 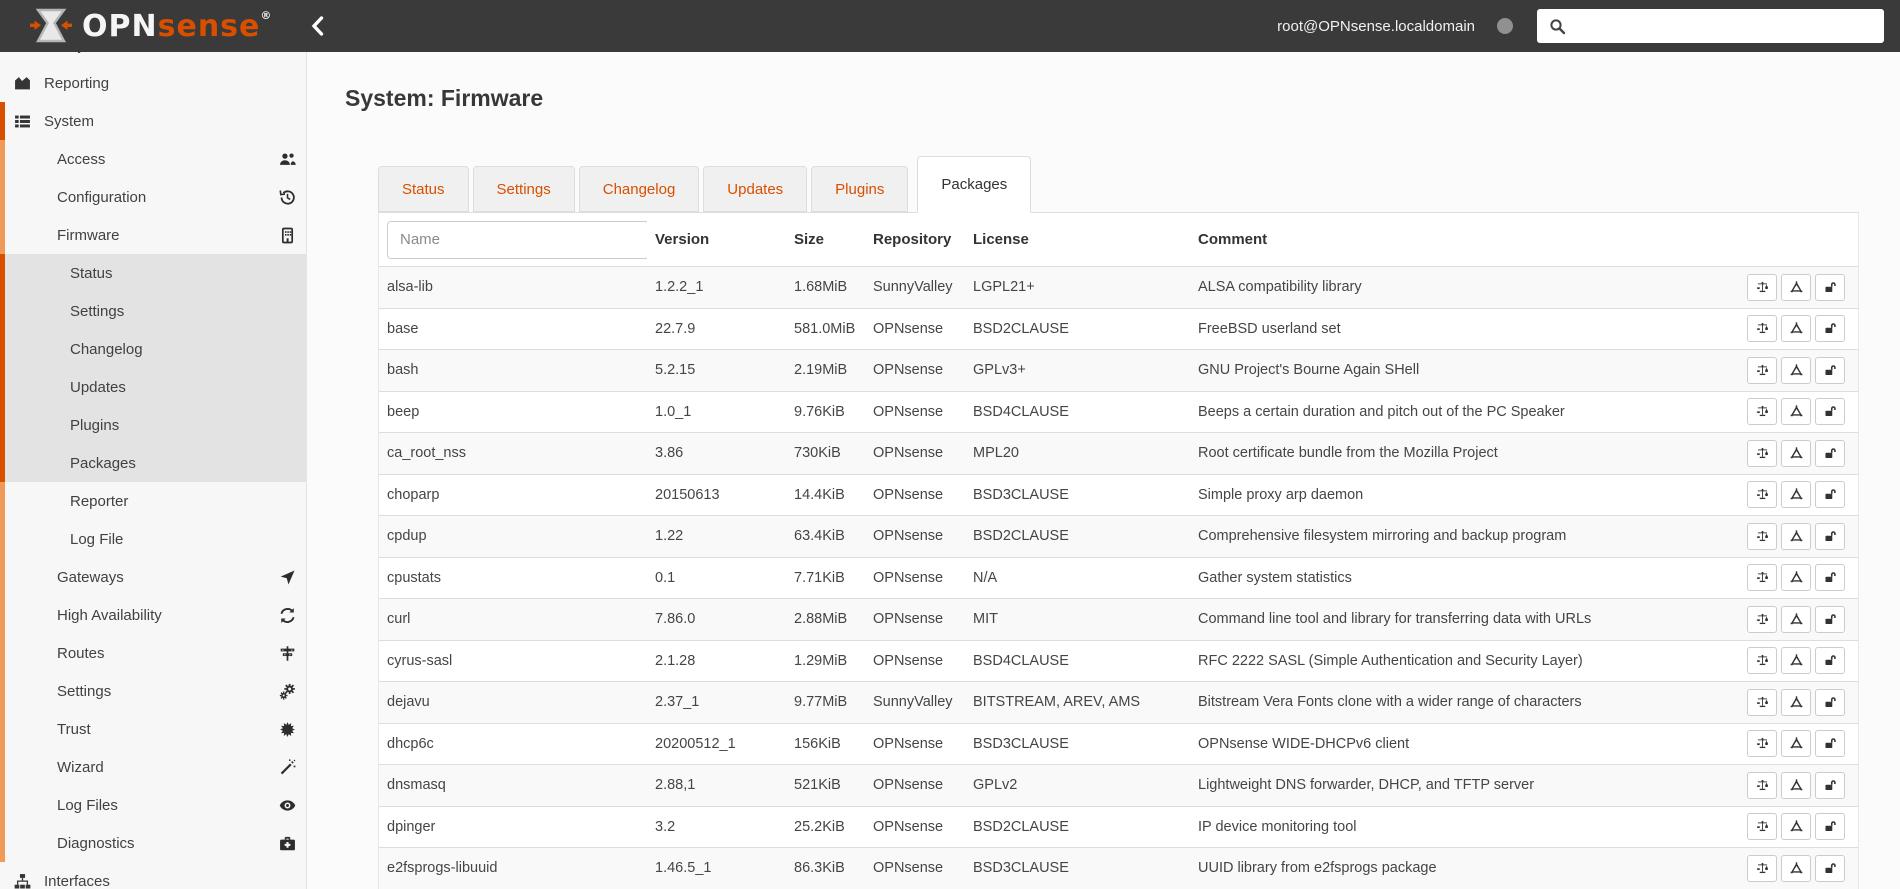 What do you see at coordinates (1505, 26) in the screenshot?
I see `status-dot` at bounding box center [1505, 26].